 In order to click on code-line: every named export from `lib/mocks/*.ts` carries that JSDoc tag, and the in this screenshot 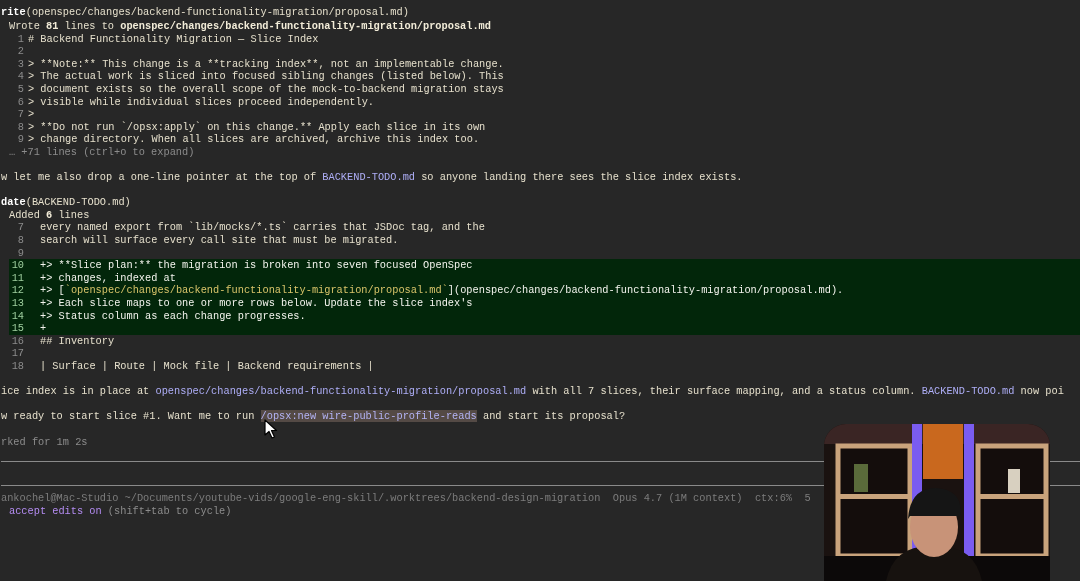, I will do `click(262, 228)`.